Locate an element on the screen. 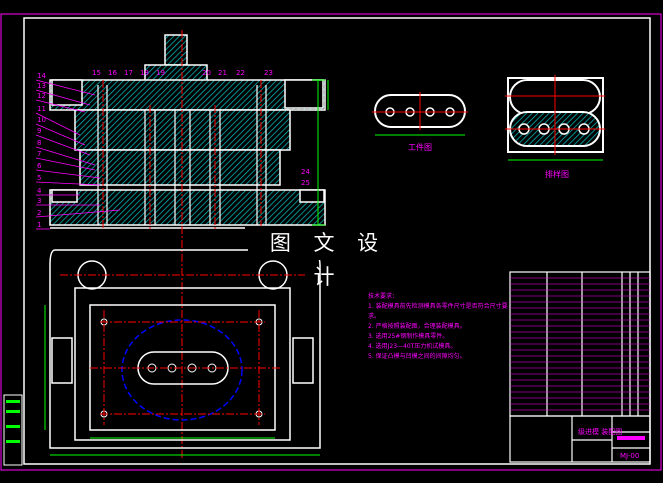 The width and height of the screenshot is (663, 483). part-number-label: 11 is located at coordinates (41, 109).